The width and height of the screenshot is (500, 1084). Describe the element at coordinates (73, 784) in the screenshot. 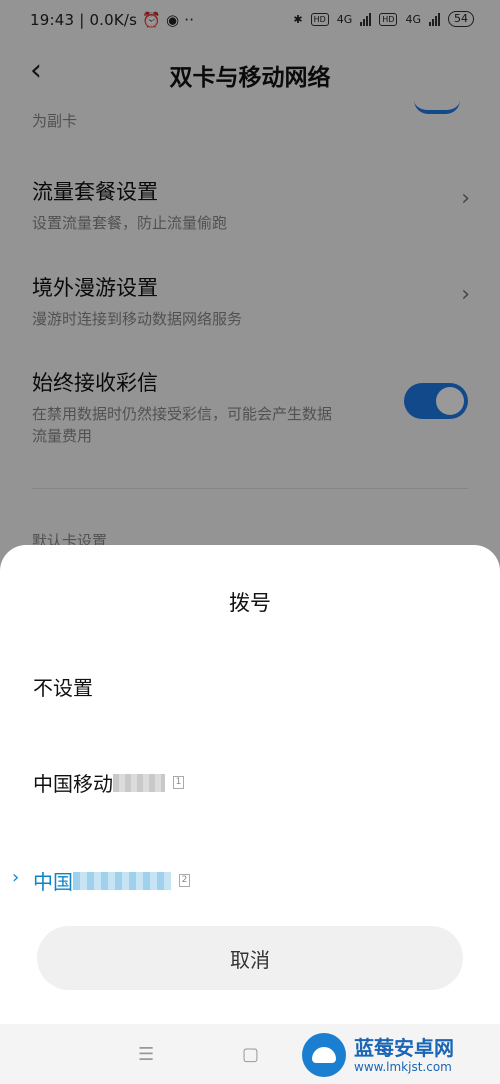

I see `option-label: 中国移动` at that location.